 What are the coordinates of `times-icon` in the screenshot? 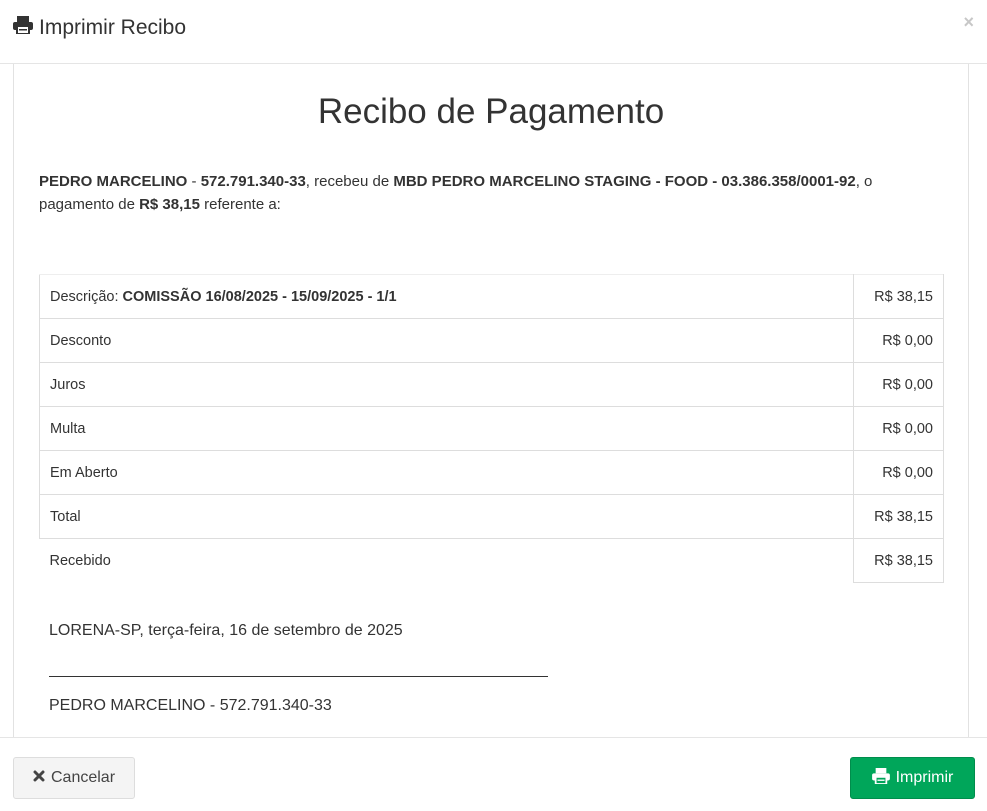 It's located at (42, 778).